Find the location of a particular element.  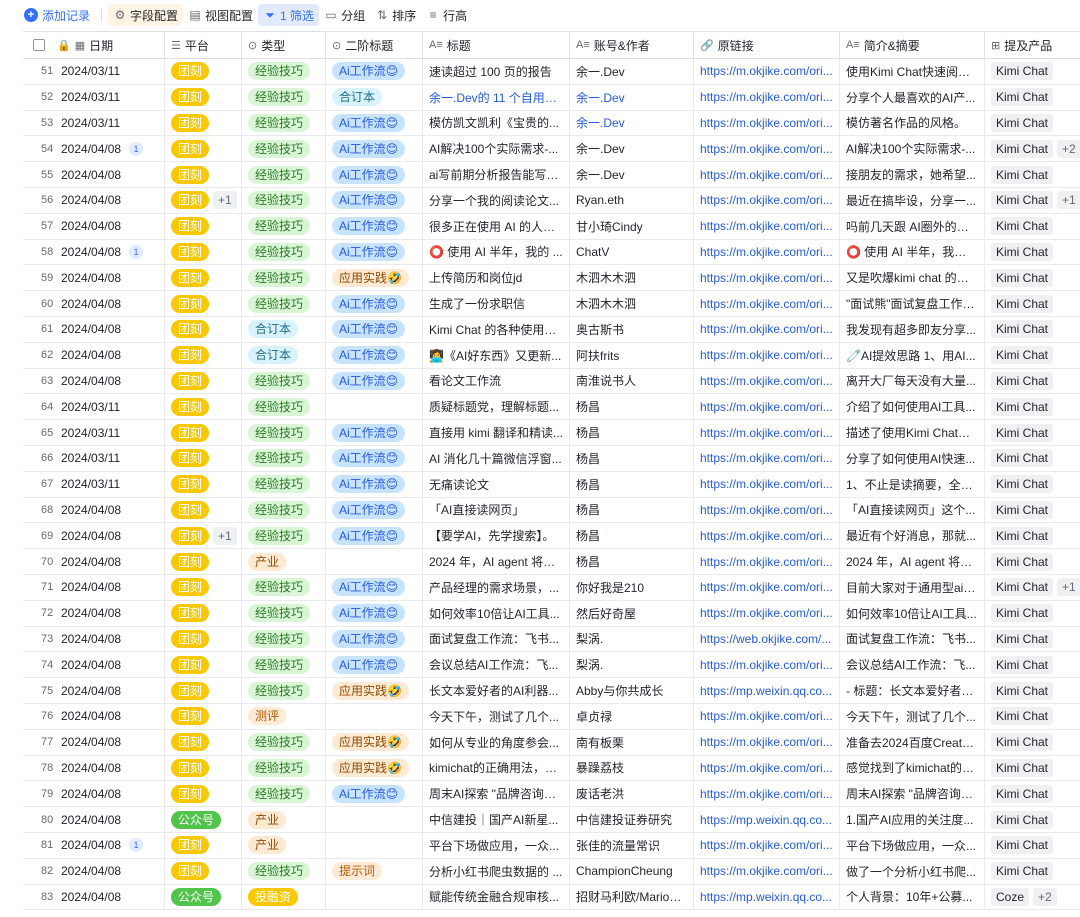

cell-date: 64 2024/03/11 is located at coordinates (94, 407).